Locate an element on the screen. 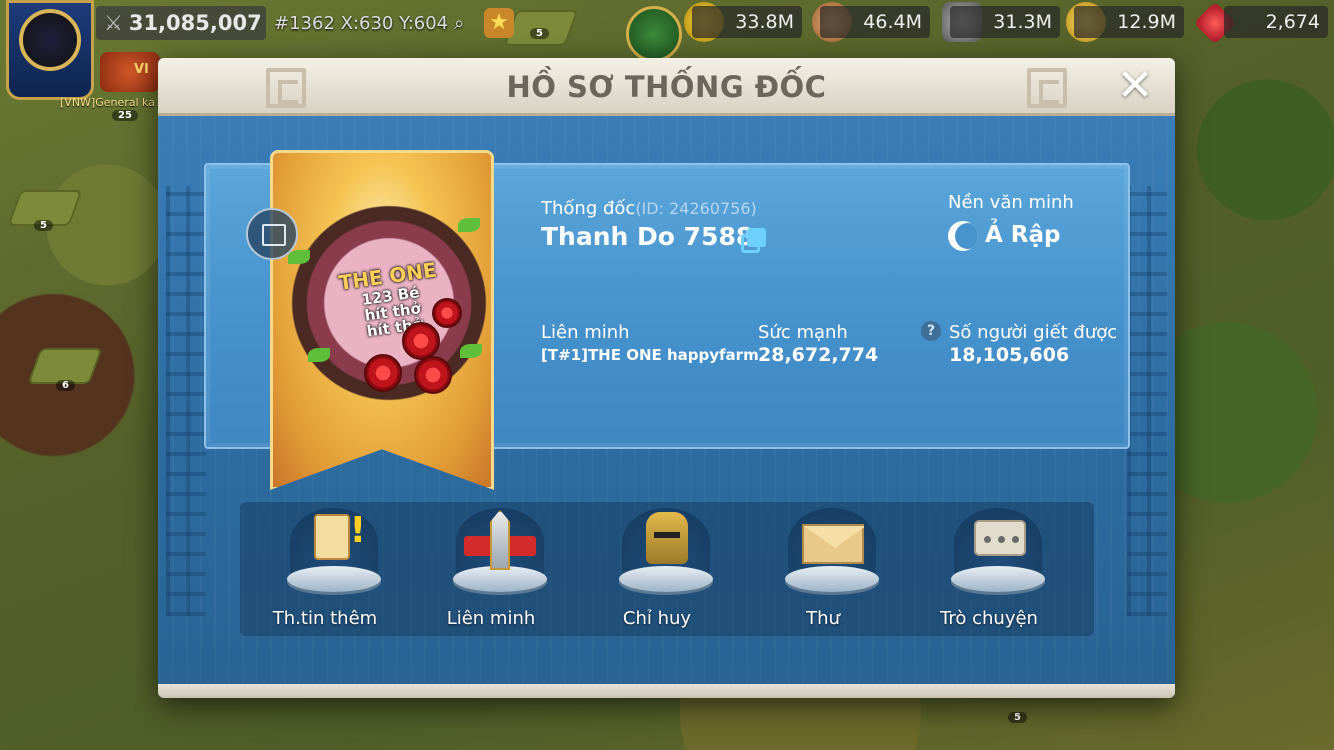 Image resolution: width=1334 pixels, height=750 pixels. kills-value: 18,105,606 is located at coordinates (1009, 355).